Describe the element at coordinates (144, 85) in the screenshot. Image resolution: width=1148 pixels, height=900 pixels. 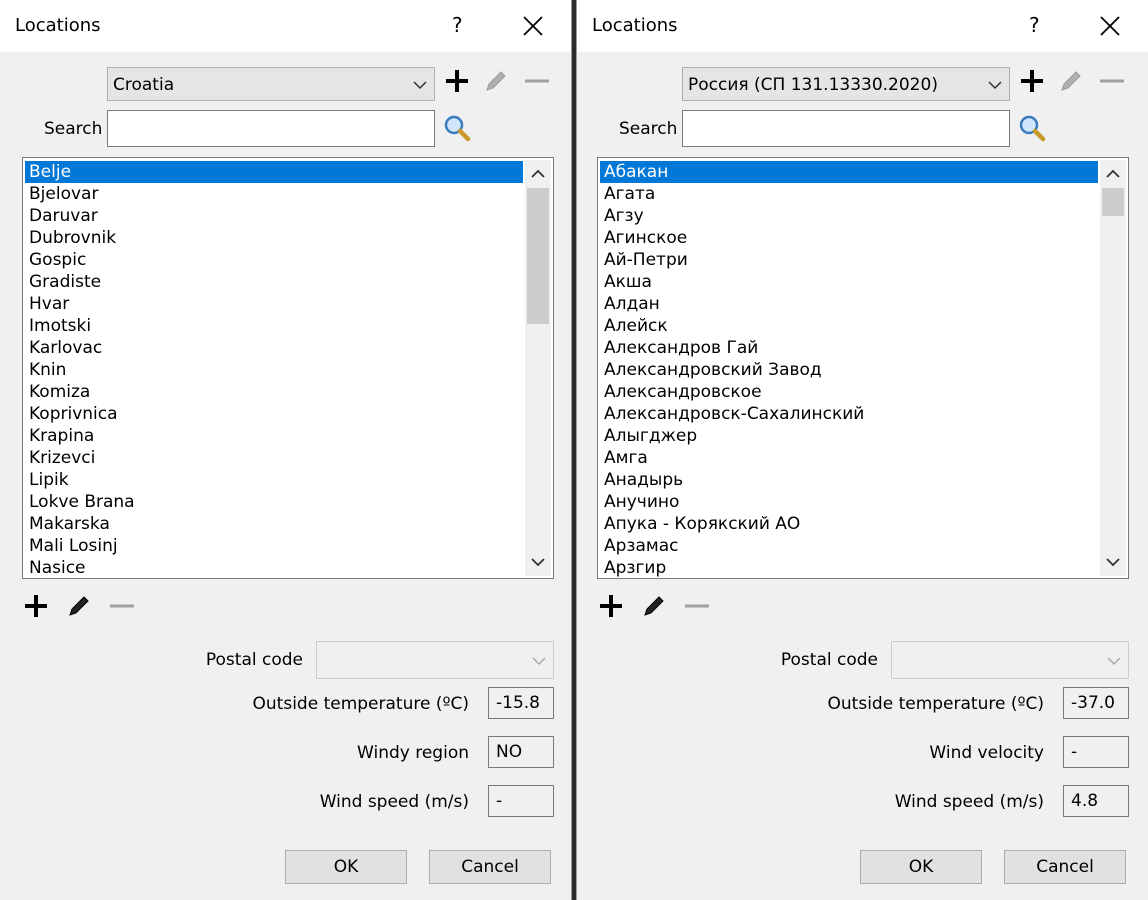
I see `country-select-value: Croatia` at that location.